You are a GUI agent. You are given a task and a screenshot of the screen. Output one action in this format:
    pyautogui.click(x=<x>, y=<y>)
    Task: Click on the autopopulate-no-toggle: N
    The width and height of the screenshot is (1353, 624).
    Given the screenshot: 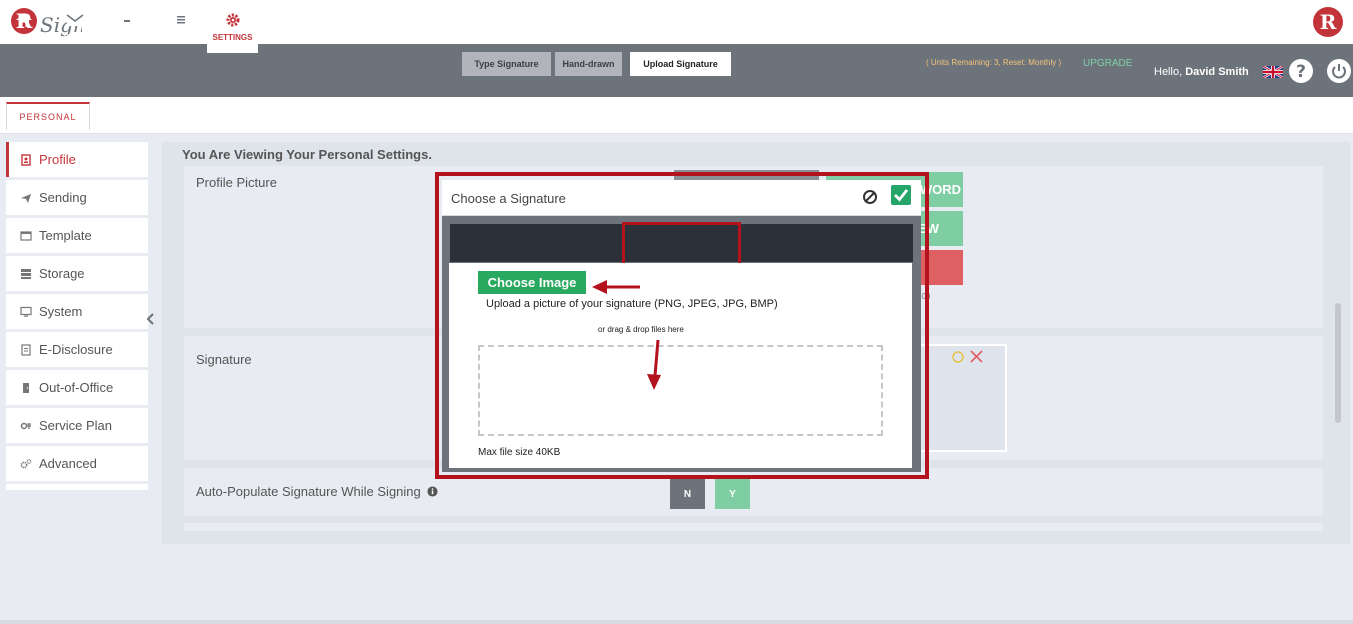 What is the action you would take?
    pyautogui.click(x=687, y=494)
    